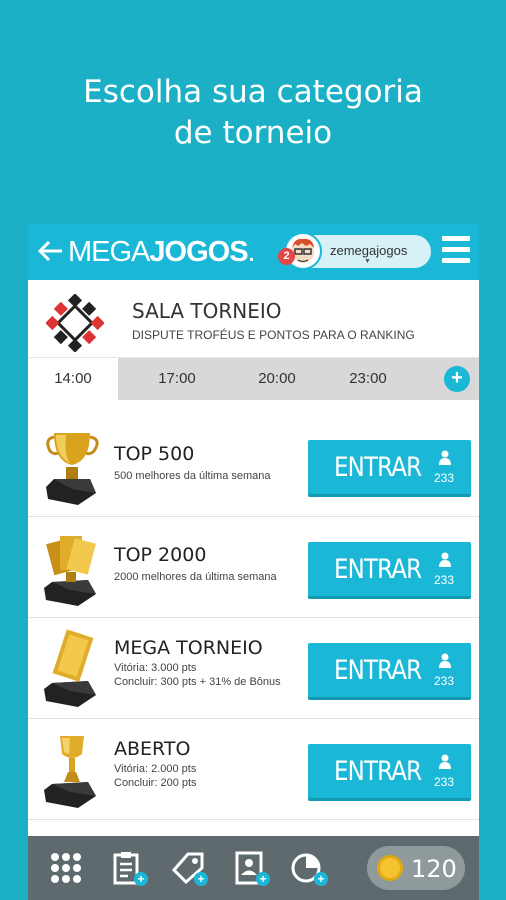  I want to click on tab-14-00: 14:00, so click(73, 379).